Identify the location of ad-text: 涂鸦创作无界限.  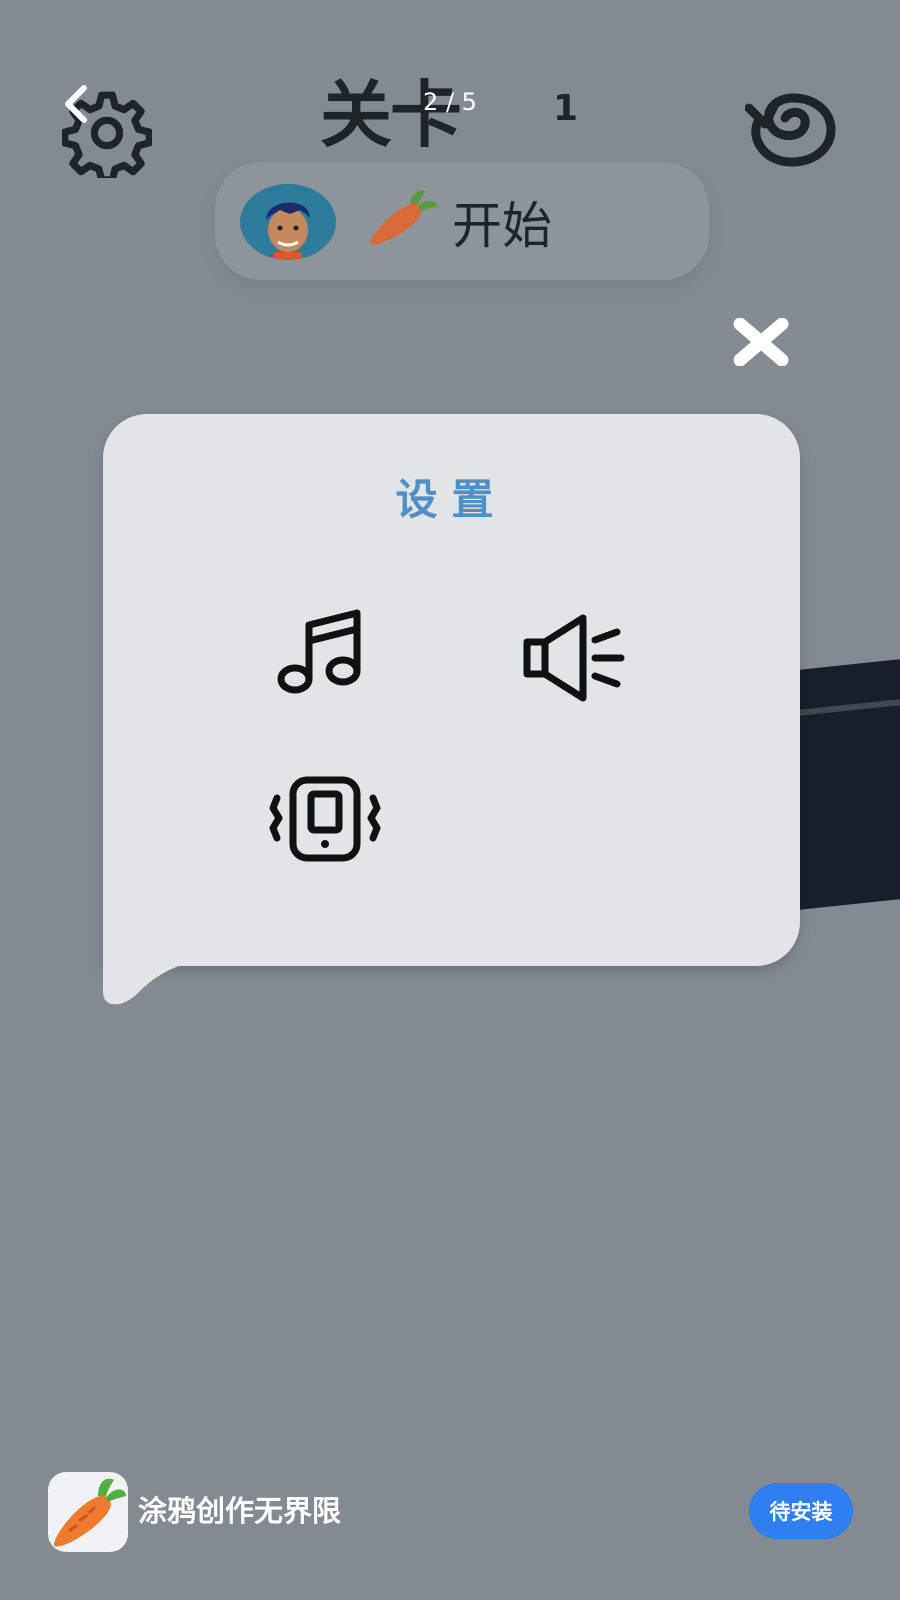
(240, 1511).